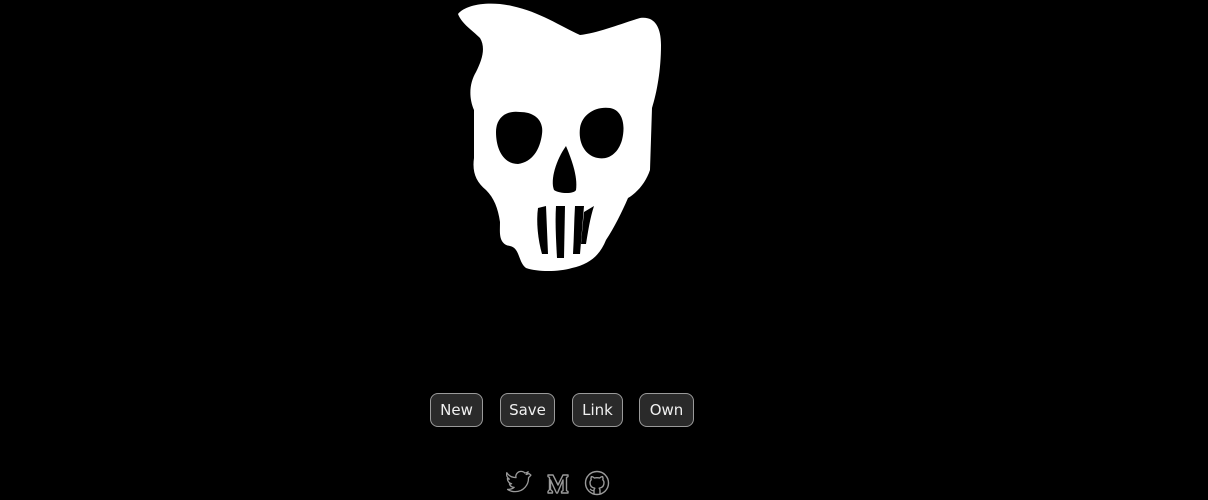 The image size is (1208, 500). I want to click on github-icon, so click(597, 483).